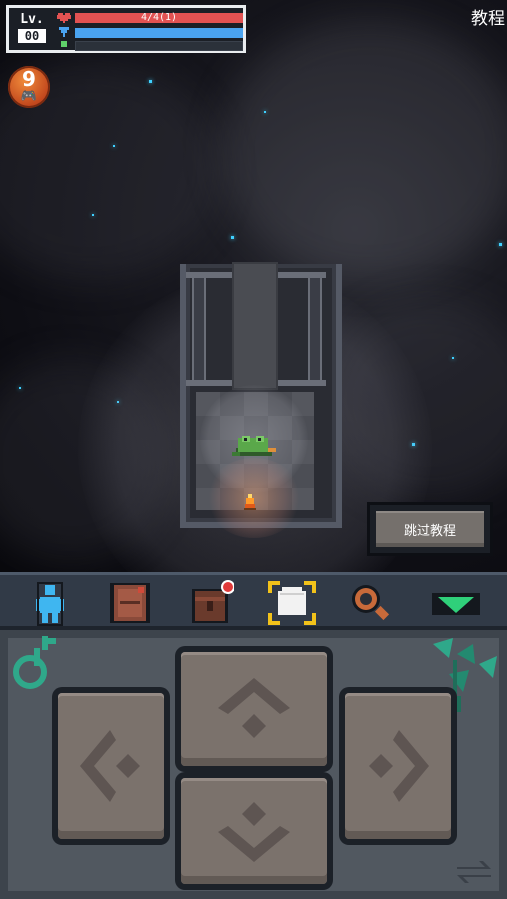 Image resolution: width=507 pixels, height=899 pixels. What do you see at coordinates (210, 603) in the screenshot?
I see `backpack-icon` at bounding box center [210, 603].